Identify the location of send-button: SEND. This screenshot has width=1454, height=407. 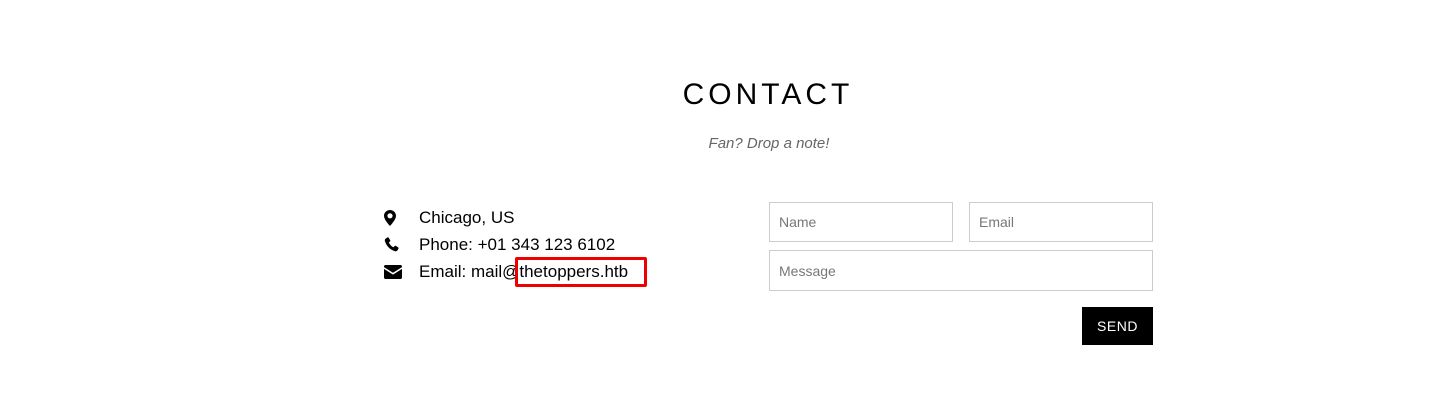
(1117, 326).